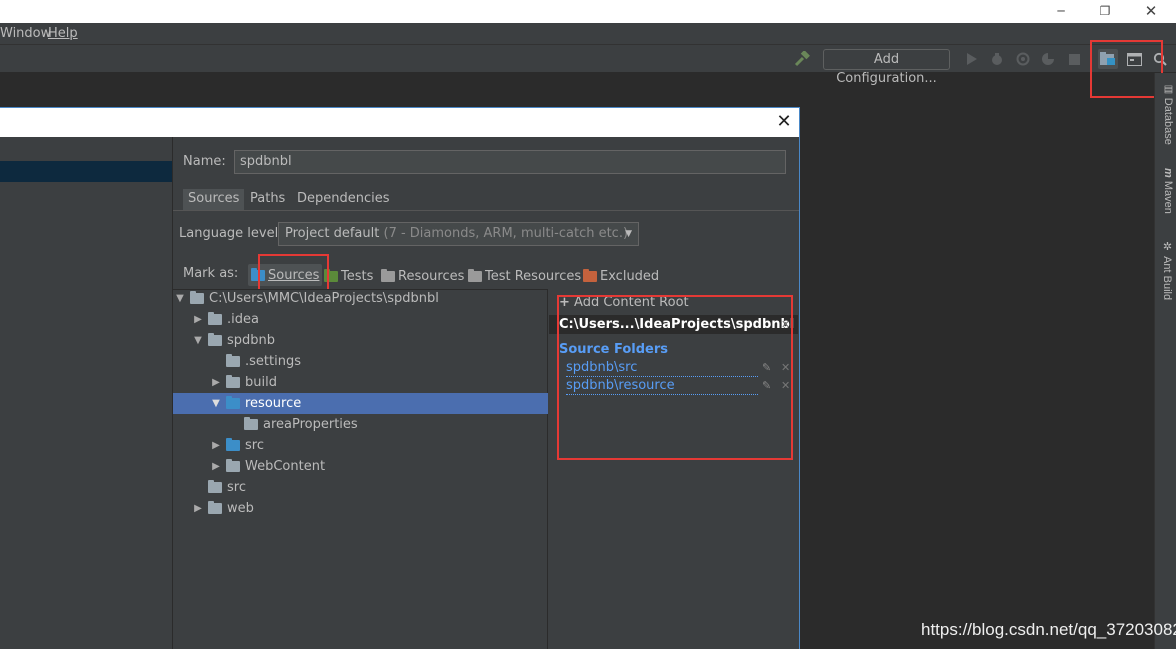 The image size is (1176, 649). Describe the element at coordinates (662, 368) in the screenshot. I see `source-folder-item: spdbnb\src` at that location.